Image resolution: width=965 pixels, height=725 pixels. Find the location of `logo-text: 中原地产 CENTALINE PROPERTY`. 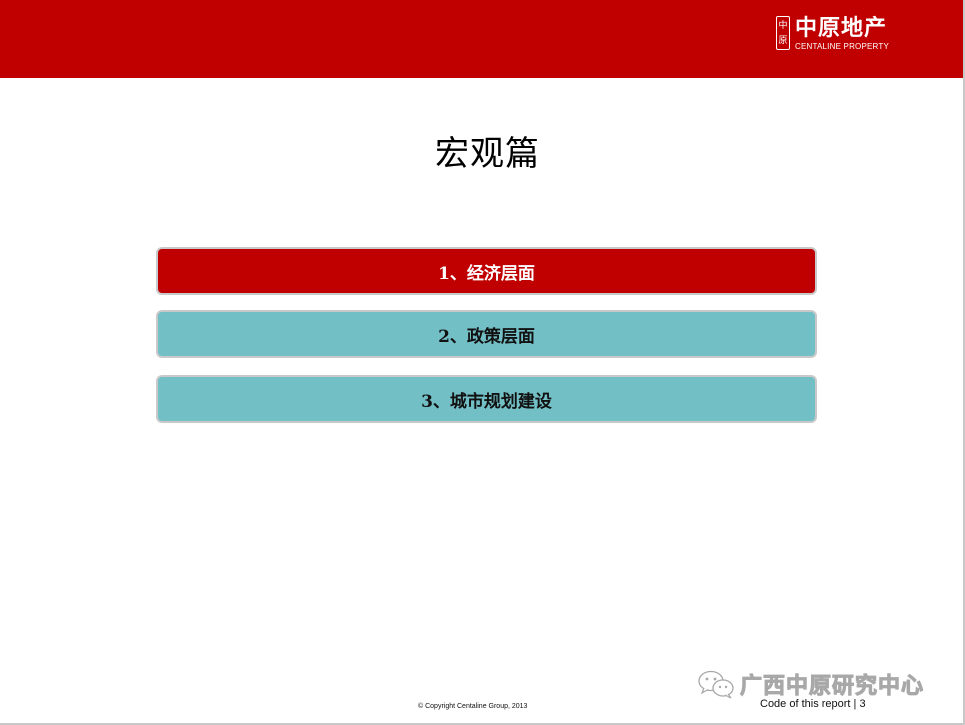

logo-text: 中原地产 CENTALINE PROPERTY is located at coordinates (842, 34).